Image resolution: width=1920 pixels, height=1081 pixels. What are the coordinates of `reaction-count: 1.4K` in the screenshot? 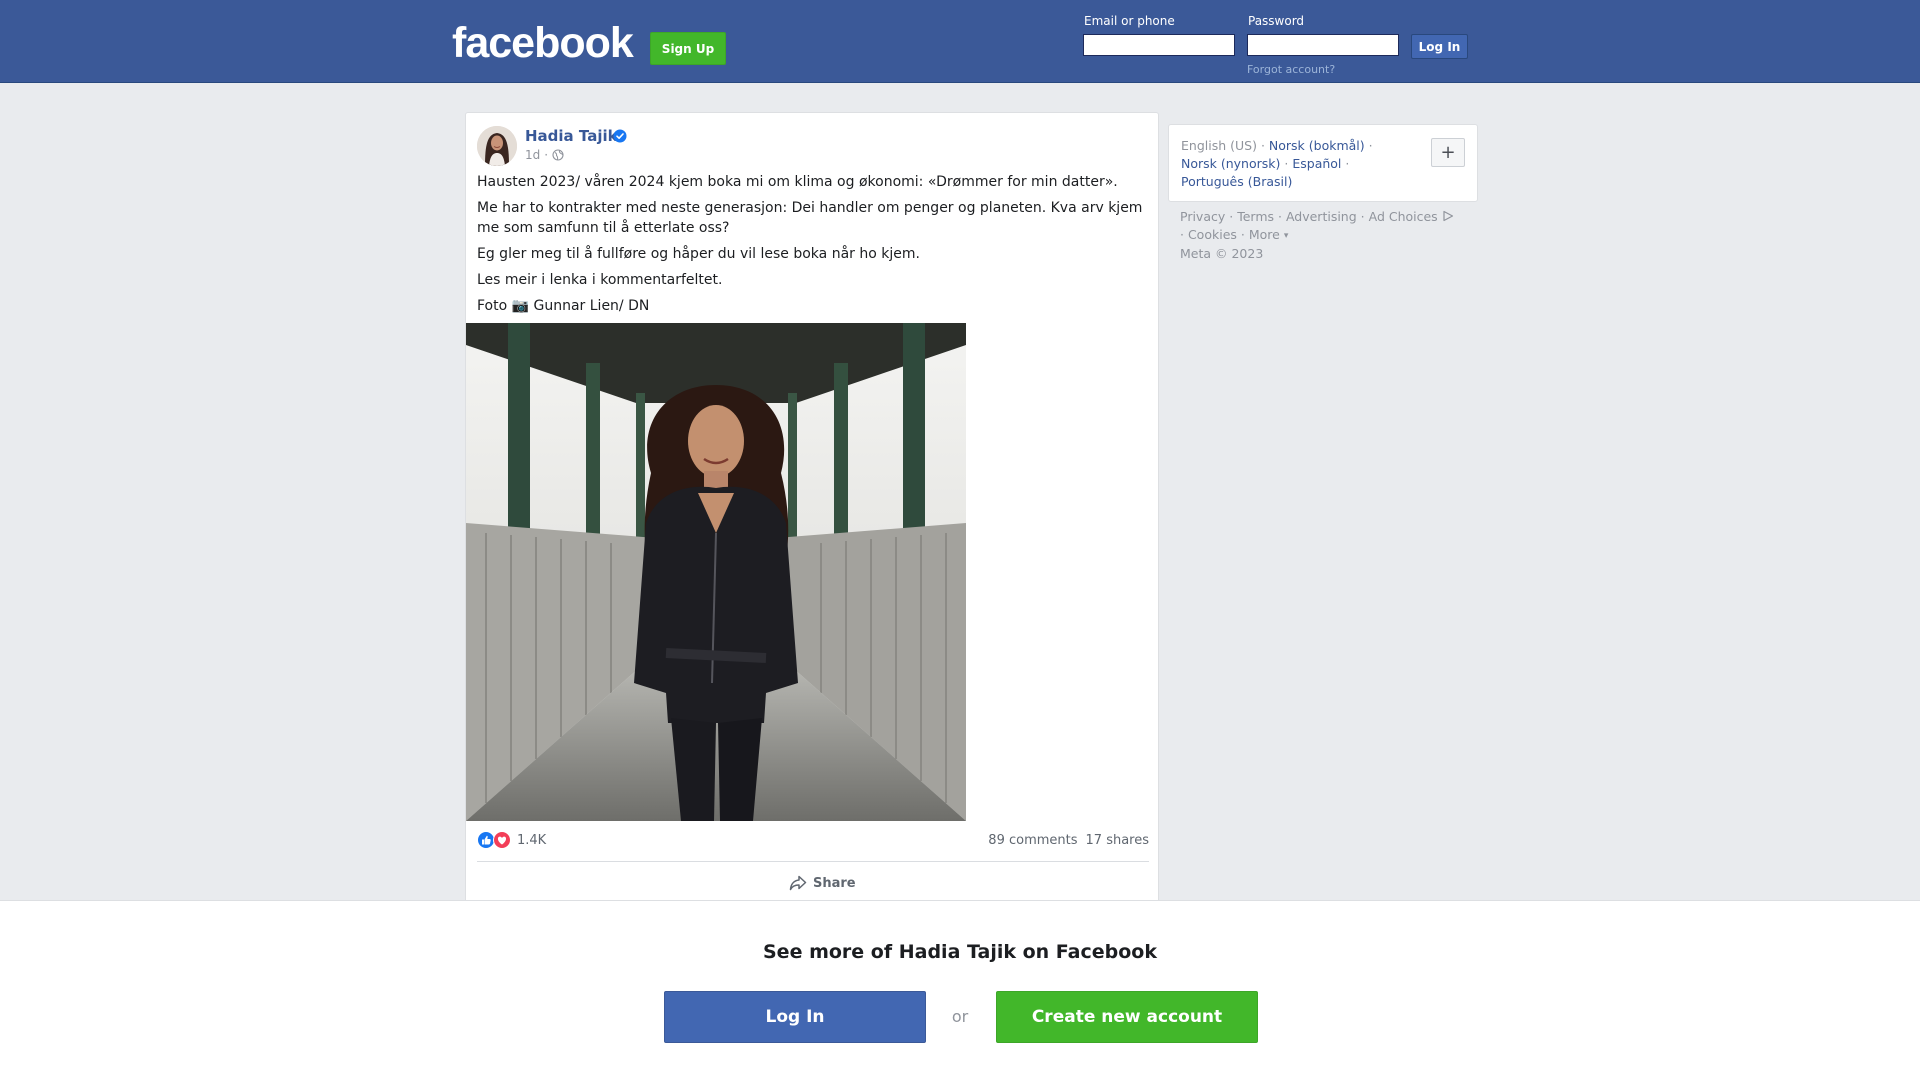 It's located at (531, 840).